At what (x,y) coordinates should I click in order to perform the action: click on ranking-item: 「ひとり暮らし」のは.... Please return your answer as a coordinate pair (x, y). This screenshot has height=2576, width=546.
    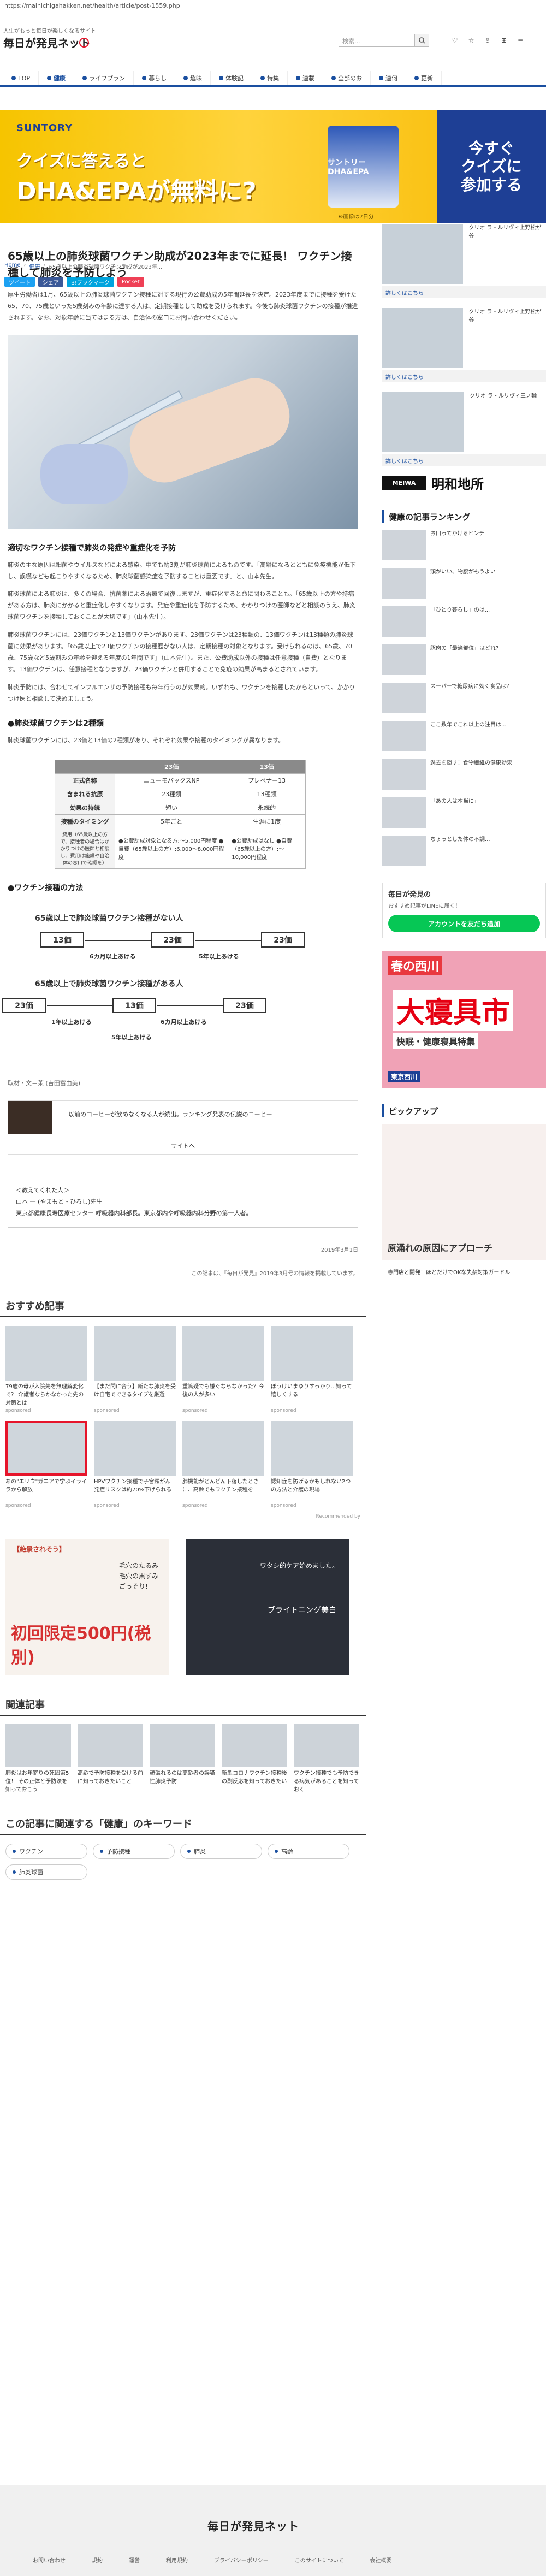
    Looking at the image, I should click on (464, 622).